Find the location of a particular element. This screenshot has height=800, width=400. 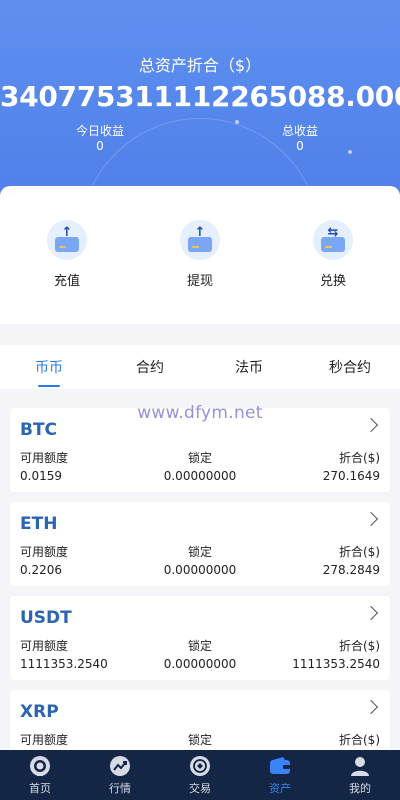

total-income: 总收益 0 is located at coordinates (300, 139).